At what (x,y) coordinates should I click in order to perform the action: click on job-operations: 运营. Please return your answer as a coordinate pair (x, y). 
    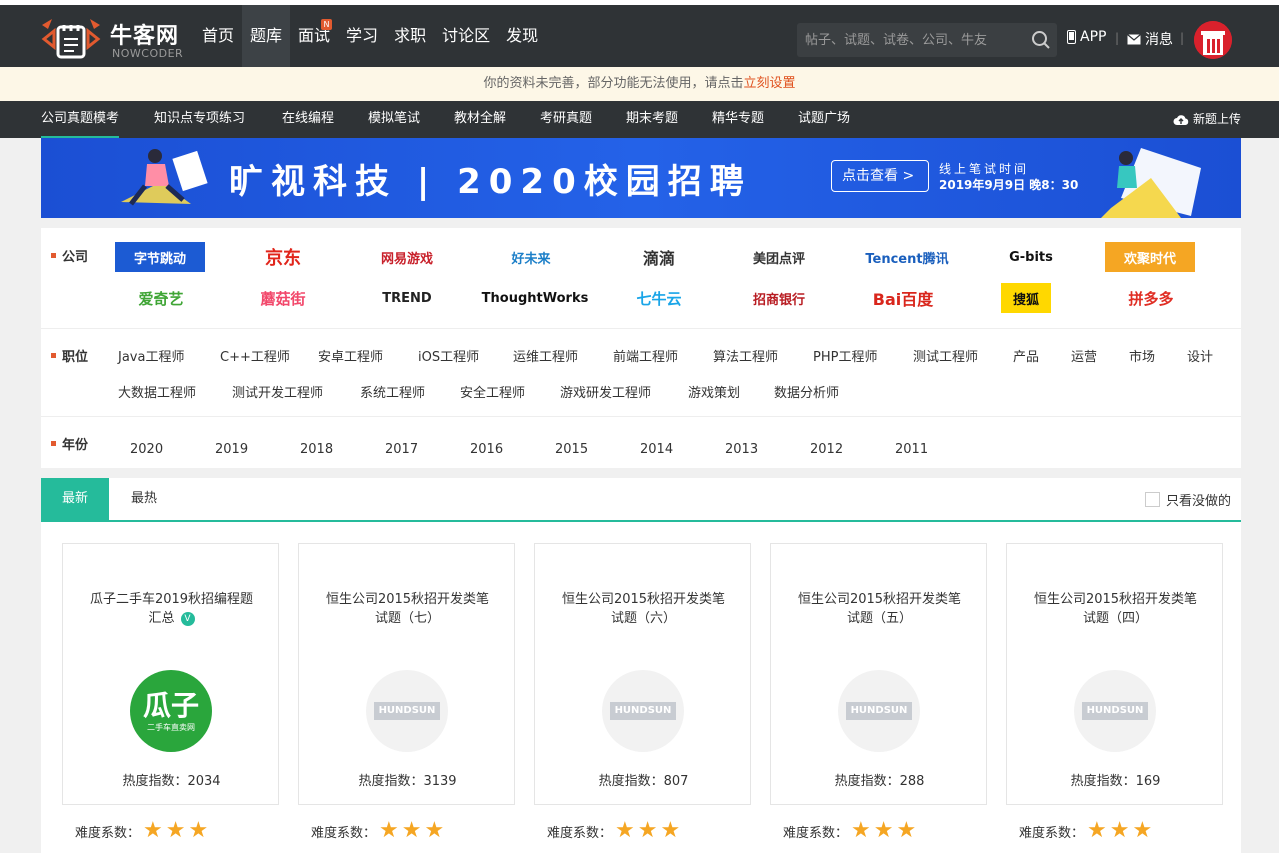
    Looking at the image, I should click on (1084, 355).